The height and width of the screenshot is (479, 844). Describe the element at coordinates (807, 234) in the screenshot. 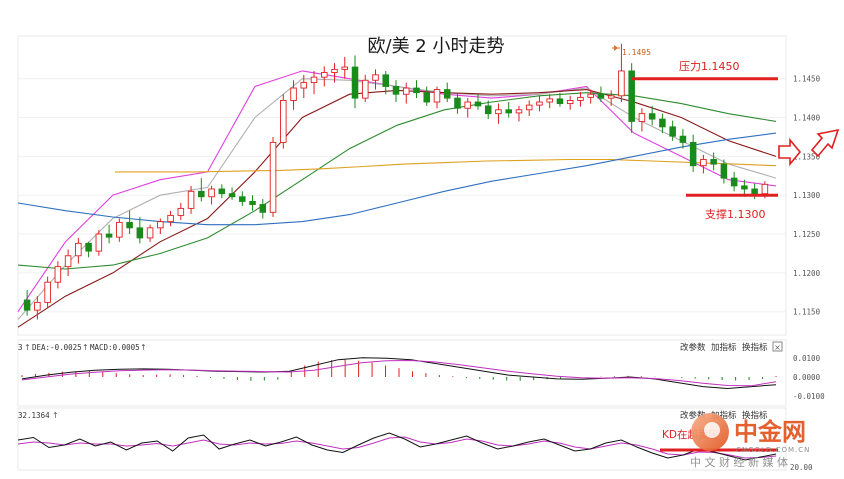

I see `price-axis-tick: 1.1250` at that location.